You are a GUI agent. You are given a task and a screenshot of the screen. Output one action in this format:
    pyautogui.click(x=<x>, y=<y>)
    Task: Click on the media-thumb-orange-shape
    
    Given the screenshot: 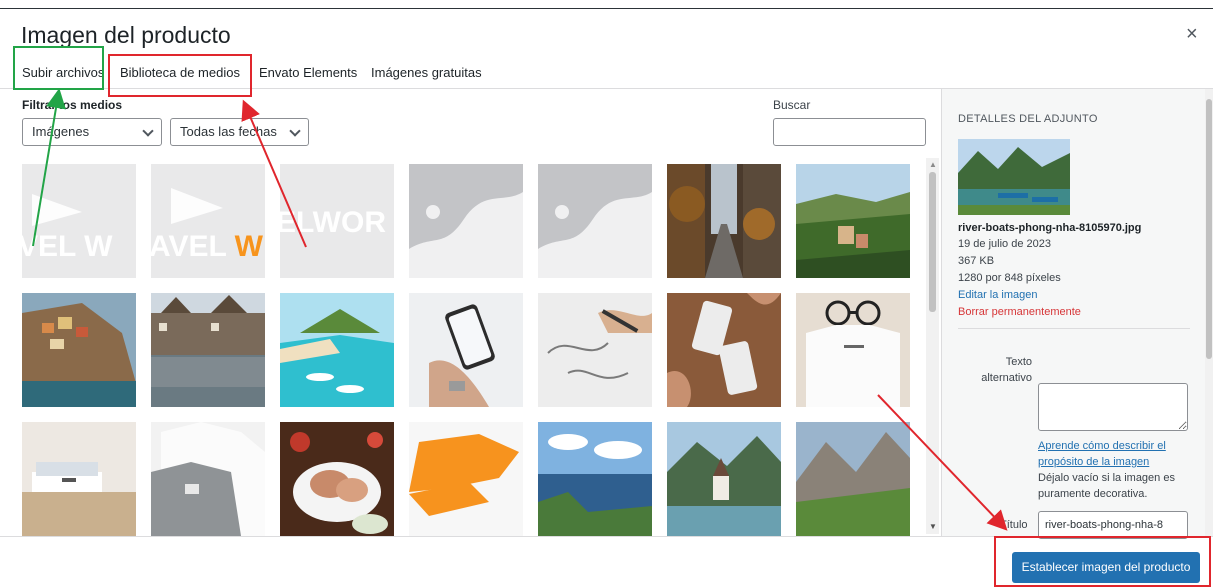 What is the action you would take?
    pyautogui.click(x=466, y=479)
    